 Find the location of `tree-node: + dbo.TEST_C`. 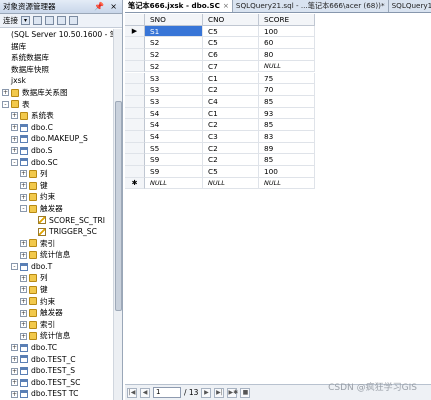

tree-node: + dbo.TEST_C is located at coordinates (56, 360).